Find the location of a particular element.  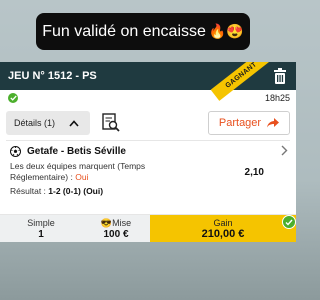

gain-cell: Gain 210,00 € is located at coordinates (223, 228).